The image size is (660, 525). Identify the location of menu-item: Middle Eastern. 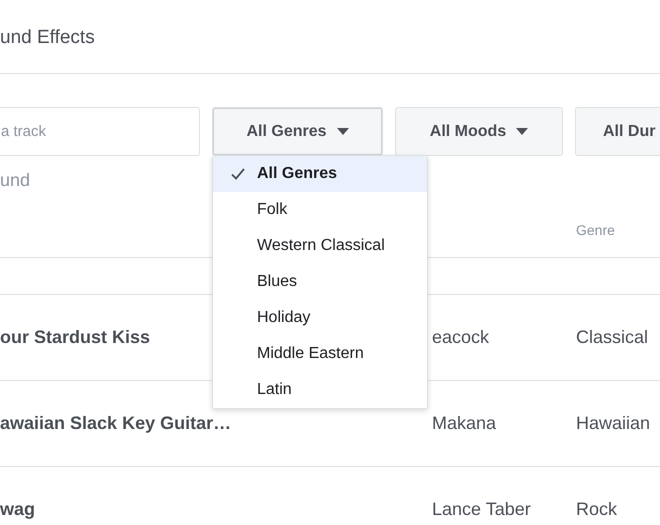
(320, 354).